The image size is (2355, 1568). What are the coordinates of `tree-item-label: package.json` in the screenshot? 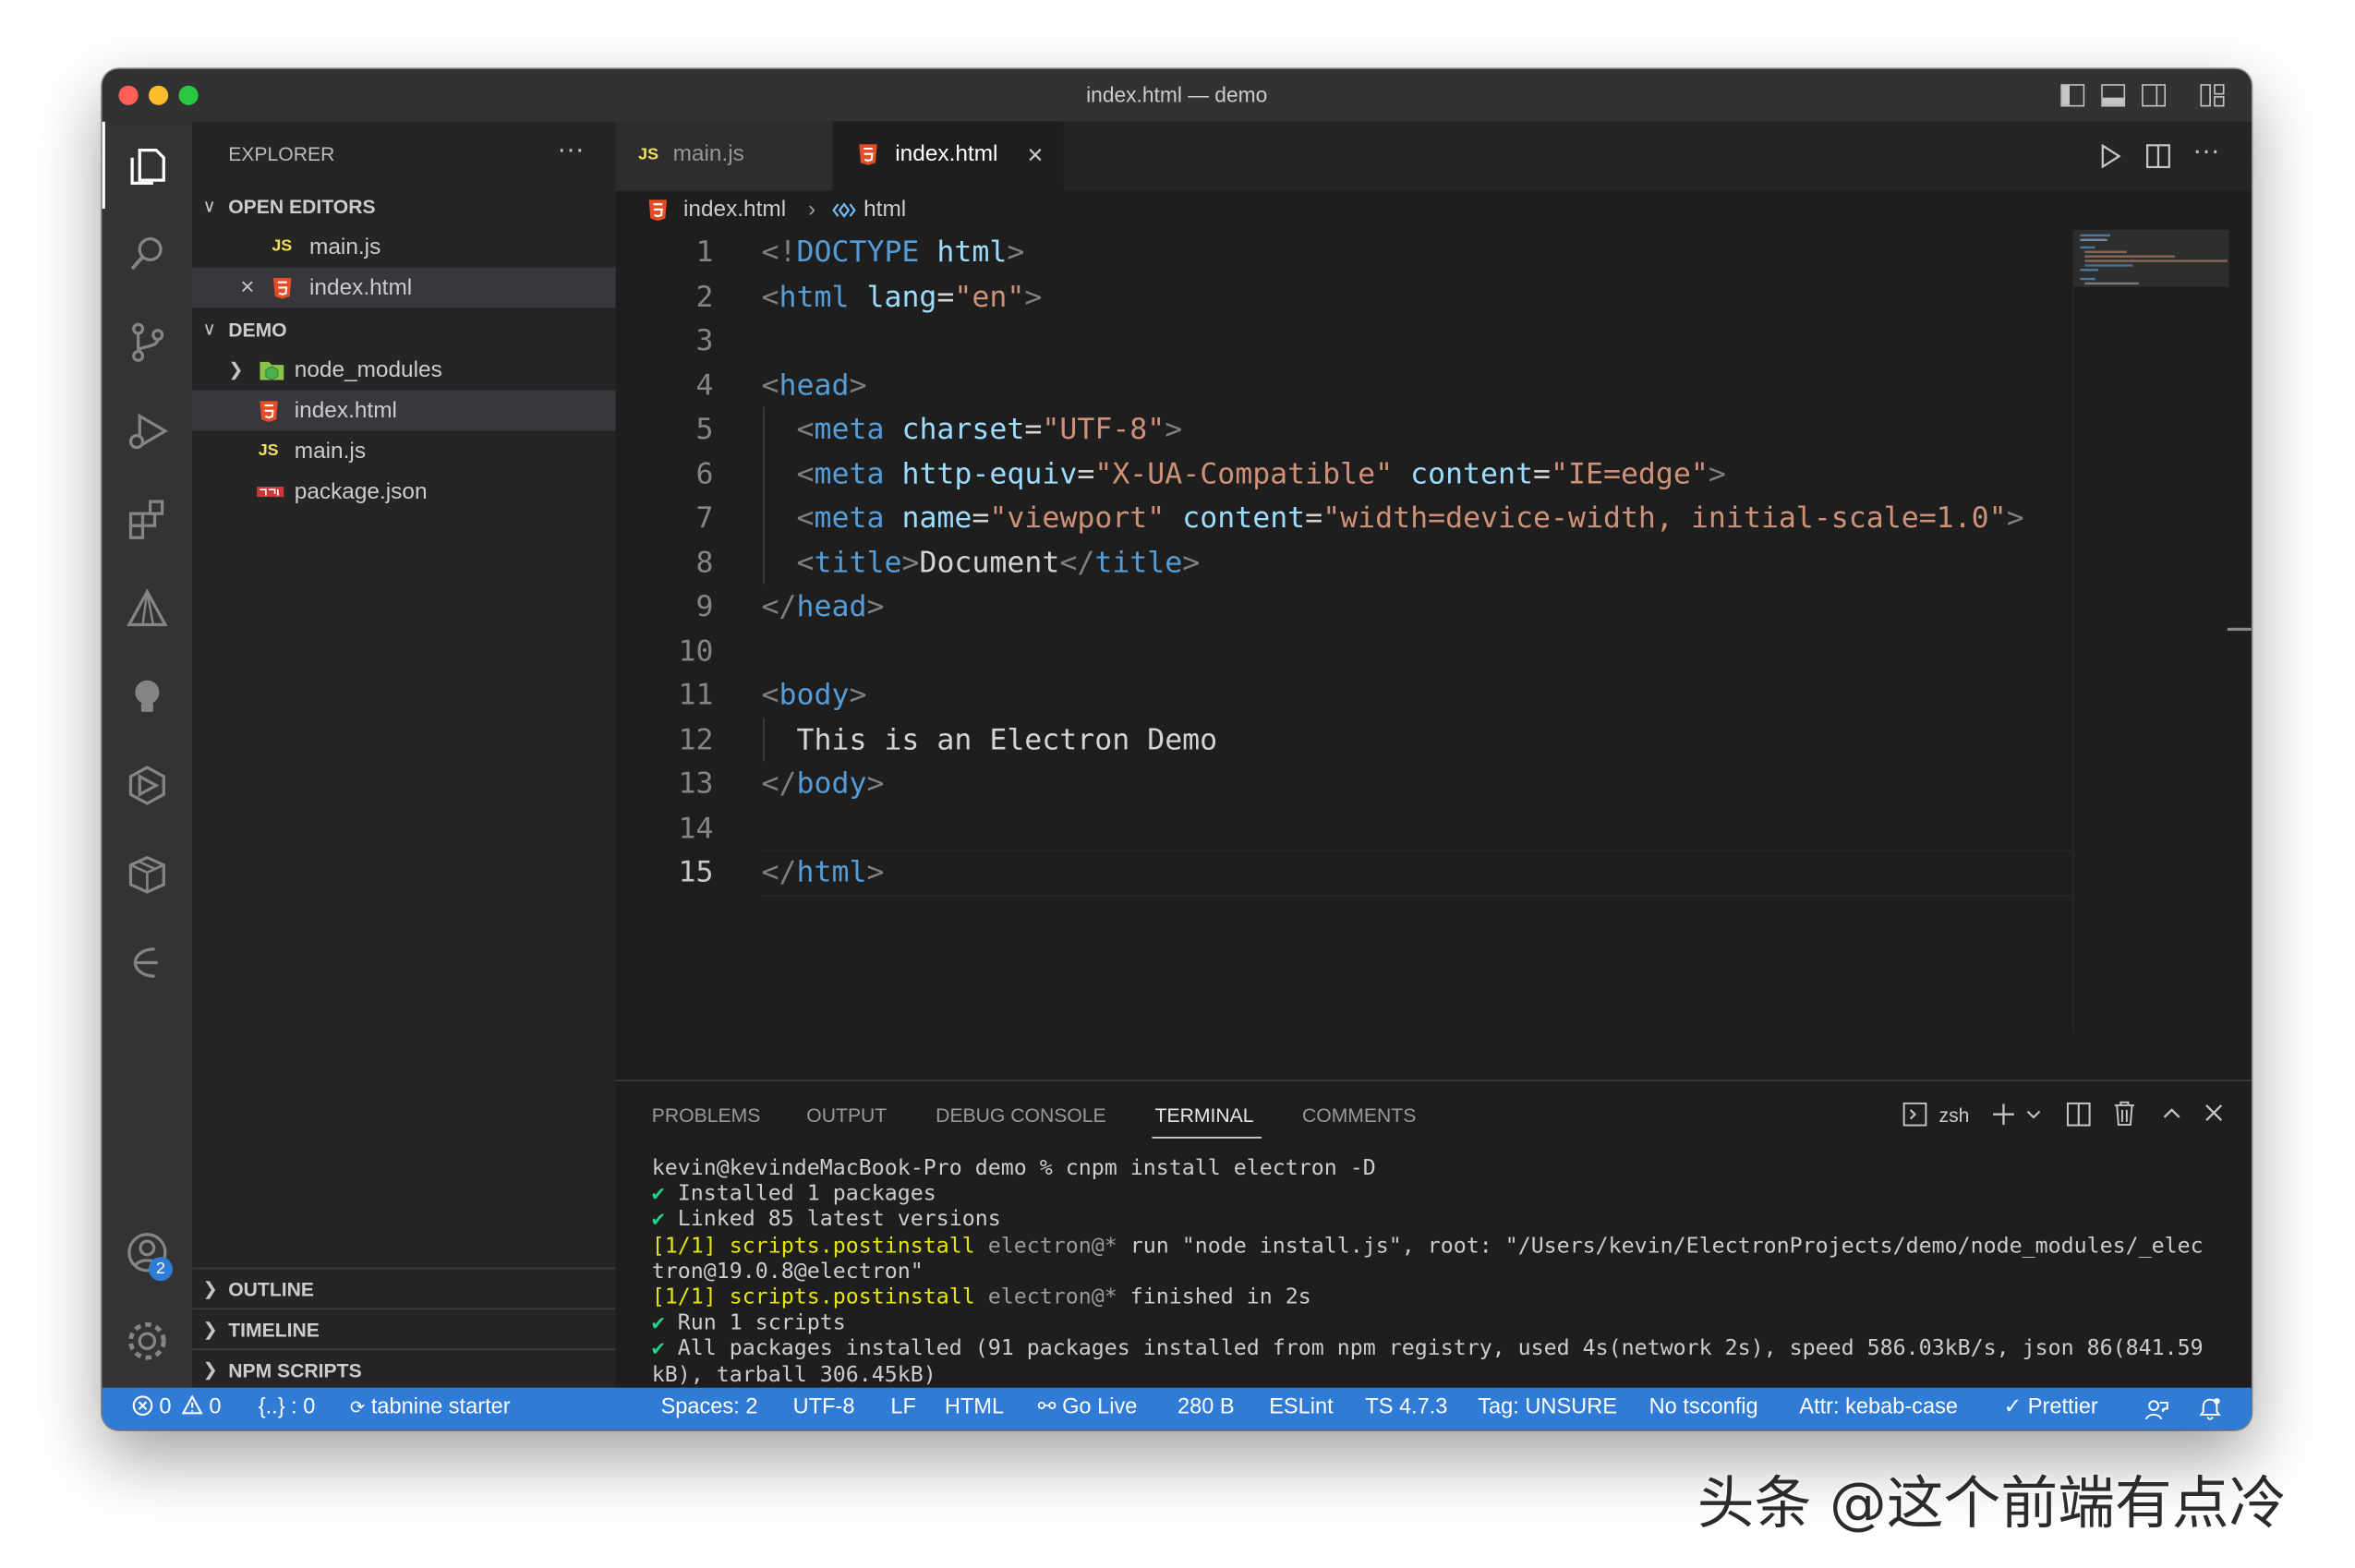 It's located at (361, 491).